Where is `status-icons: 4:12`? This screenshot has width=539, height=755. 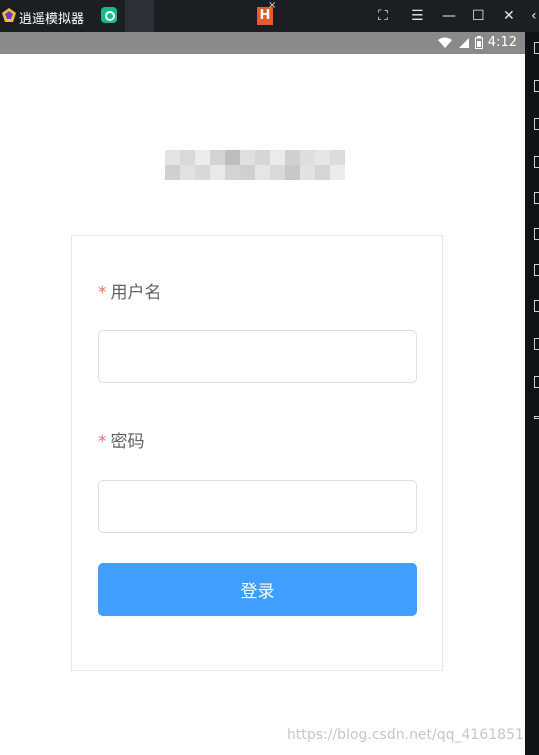 status-icons: 4:12 is located at coordinates (477, 42).